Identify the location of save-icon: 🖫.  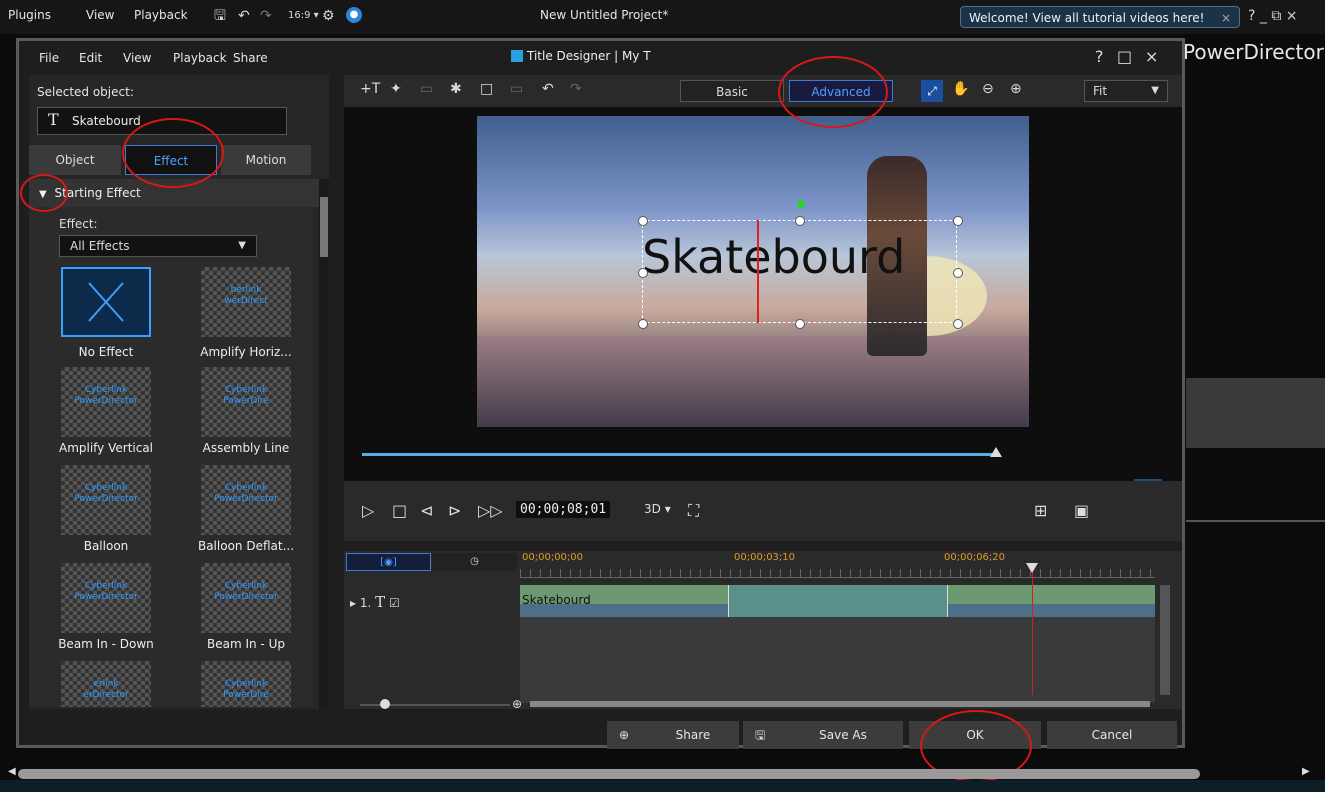
(220, 16).